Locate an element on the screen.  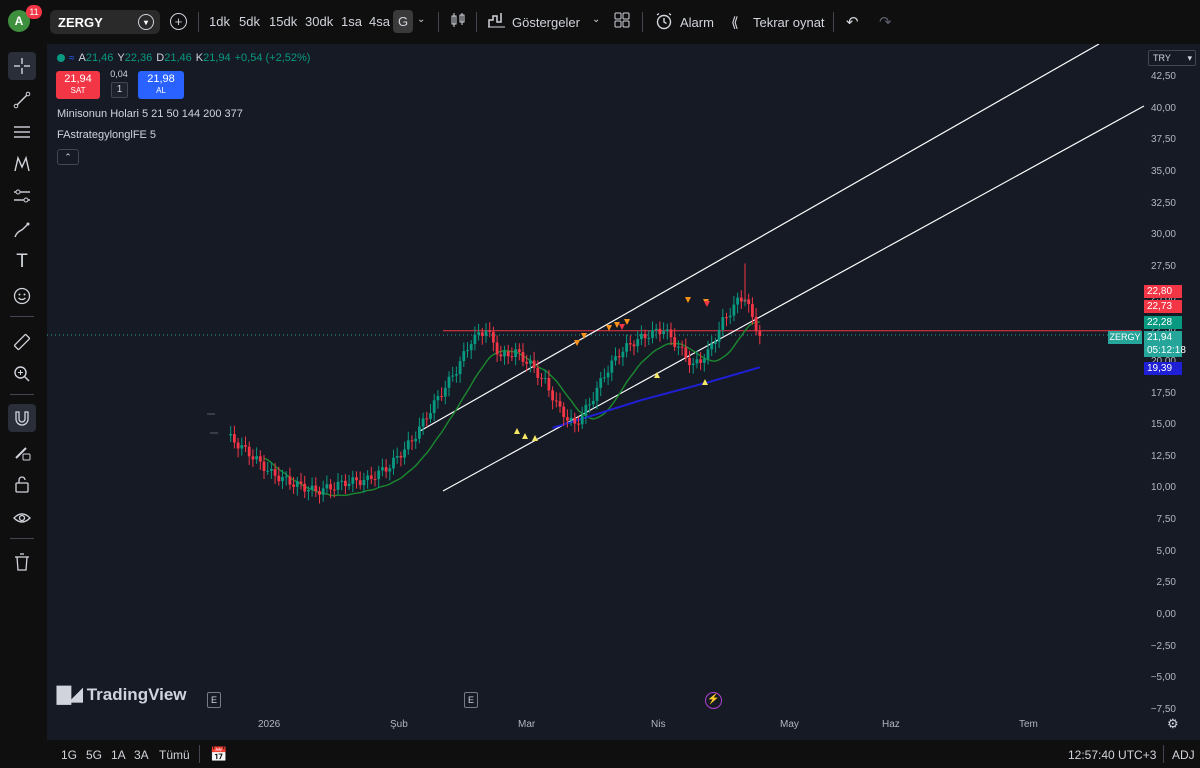
eye-icon is located at coordinates (22, 518).